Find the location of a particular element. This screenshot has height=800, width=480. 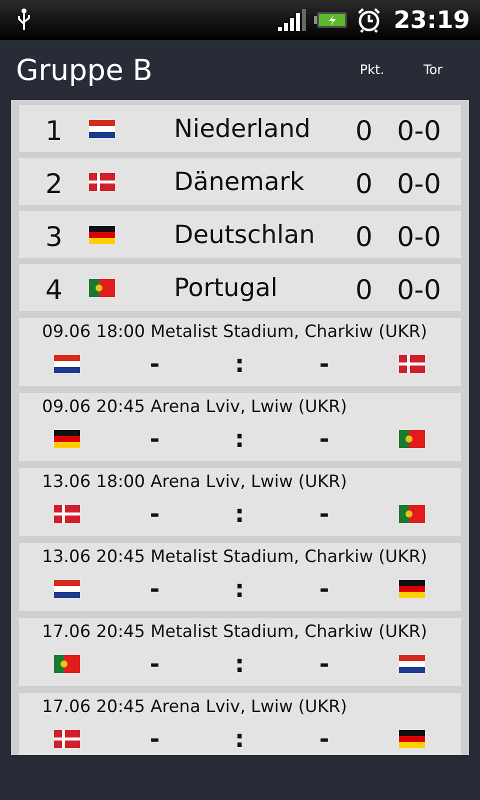

match-info: 17.06 20:45 Arena Lviv, Lwiw (UKR) is located at coordinates (194, 706).